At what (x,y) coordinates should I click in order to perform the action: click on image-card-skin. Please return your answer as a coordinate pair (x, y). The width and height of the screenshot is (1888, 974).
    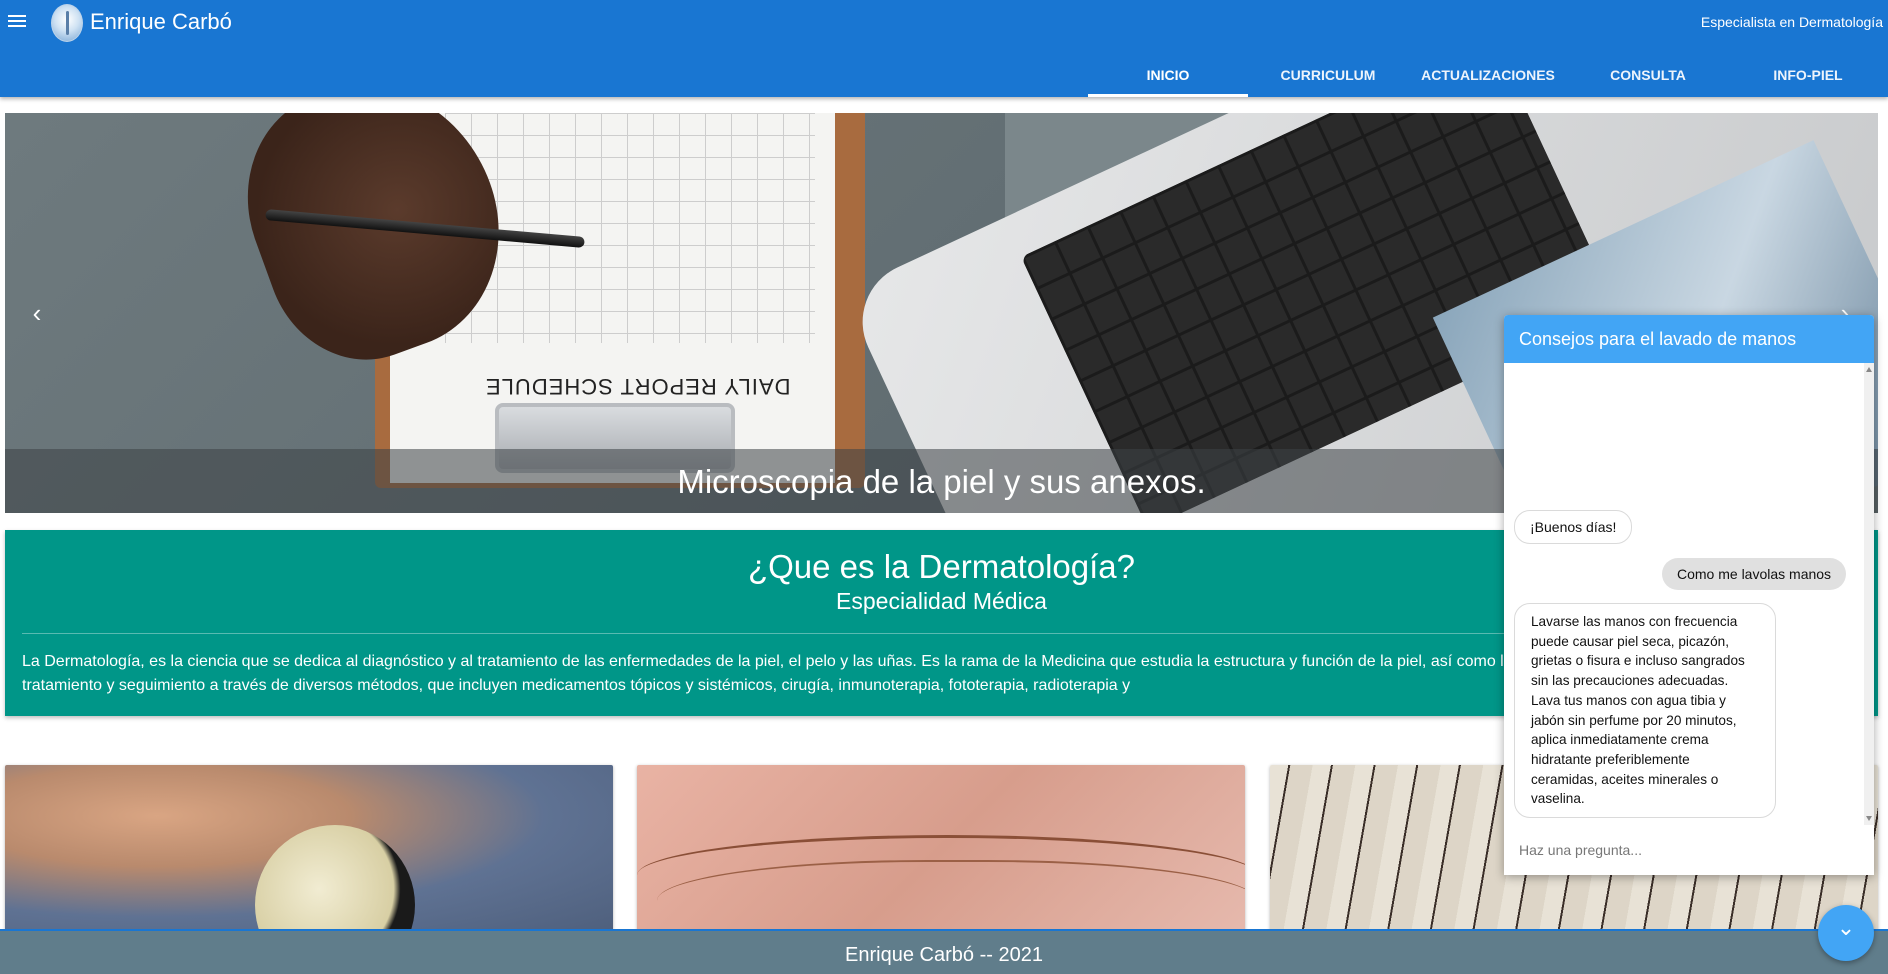
    Looking at the image, I should click on (941, 850).